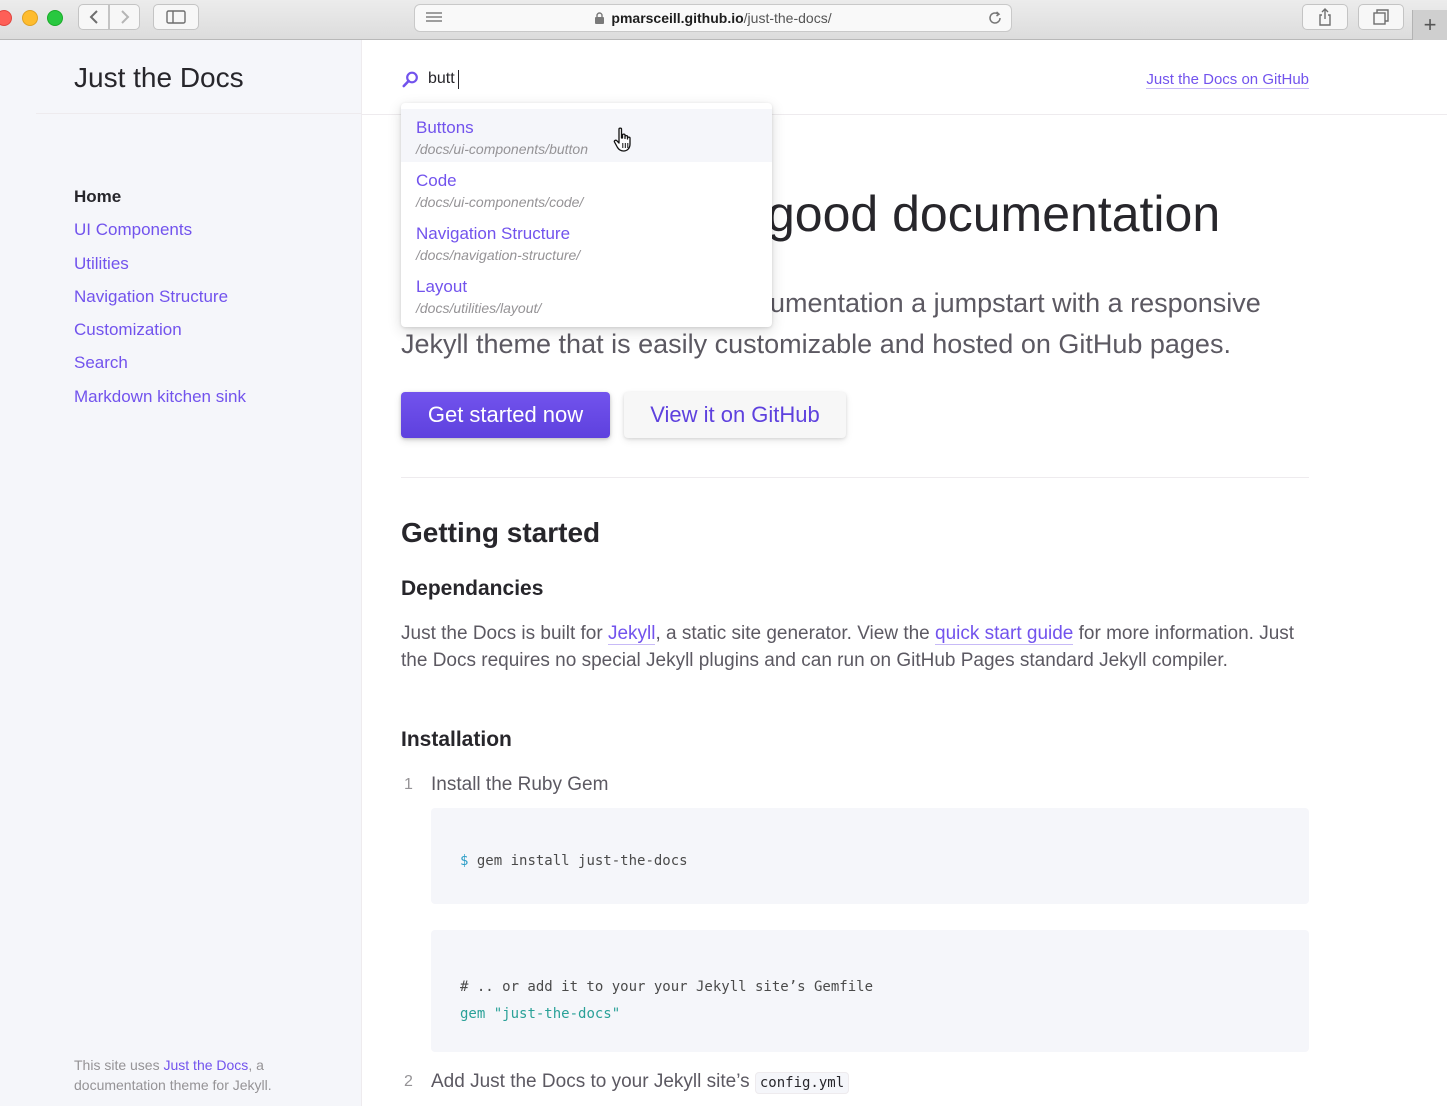 Image resolution: width=1447 pixels, height=1106 pixels. I want to click on nav-link-markdown-kitchen-sink: Markdown kitchen sink, so click(160, 396).